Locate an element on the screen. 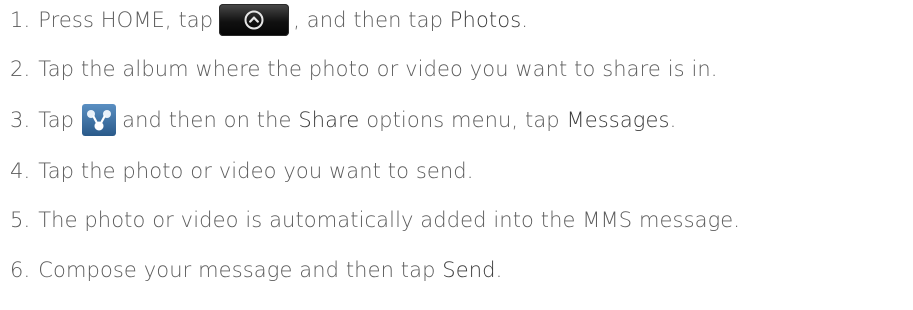  step-text: Tap is located at coordinates (56, 120).